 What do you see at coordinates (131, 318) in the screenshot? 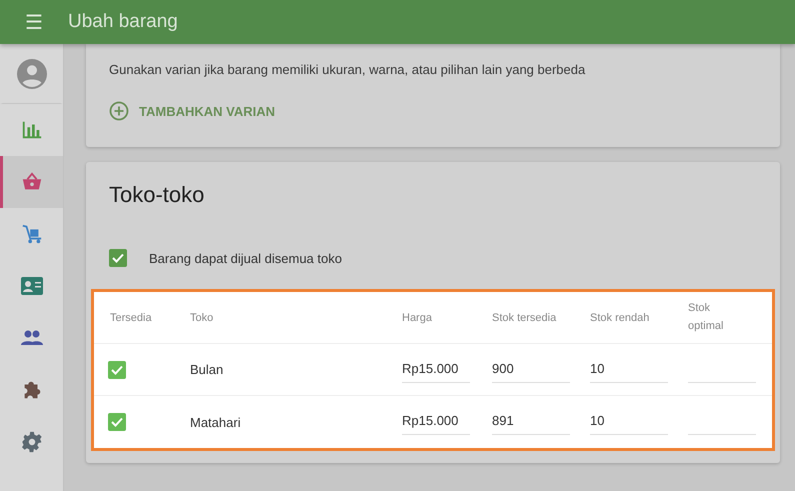
I see `column-header: Tersedia` at bounding box center [131, 318].